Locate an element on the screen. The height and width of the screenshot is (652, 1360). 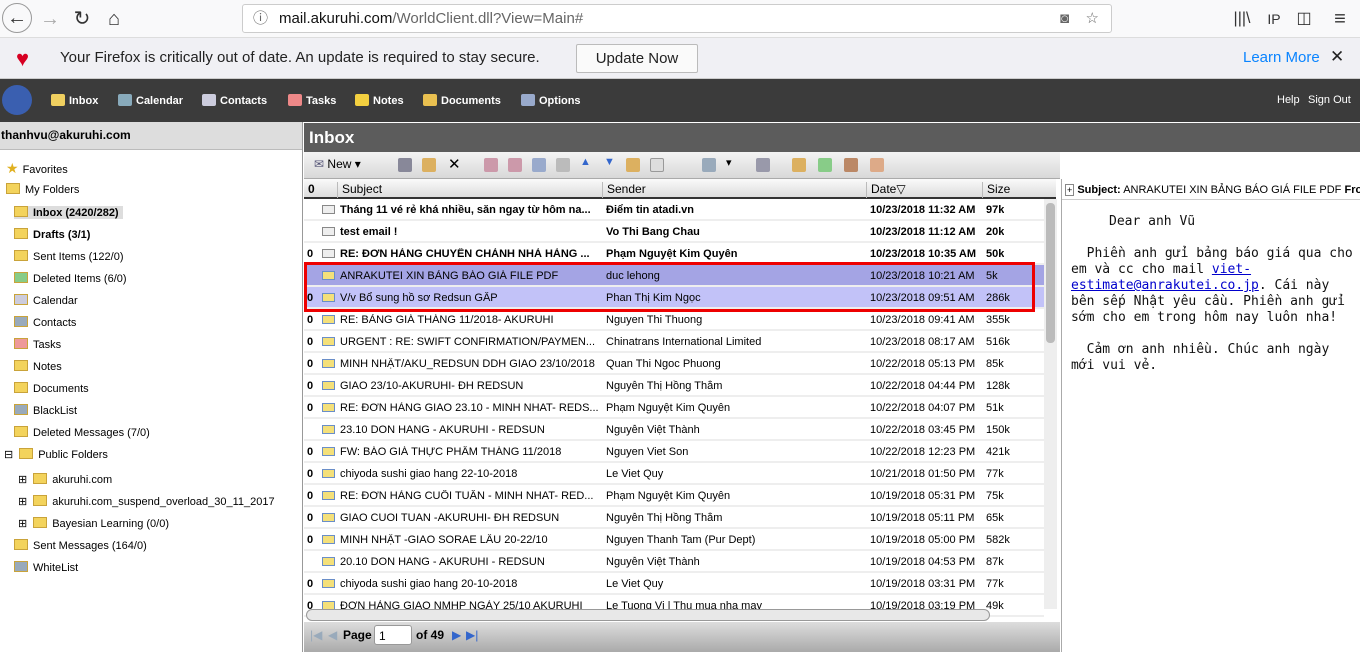
source-icon is located at coordinates (657, 165).